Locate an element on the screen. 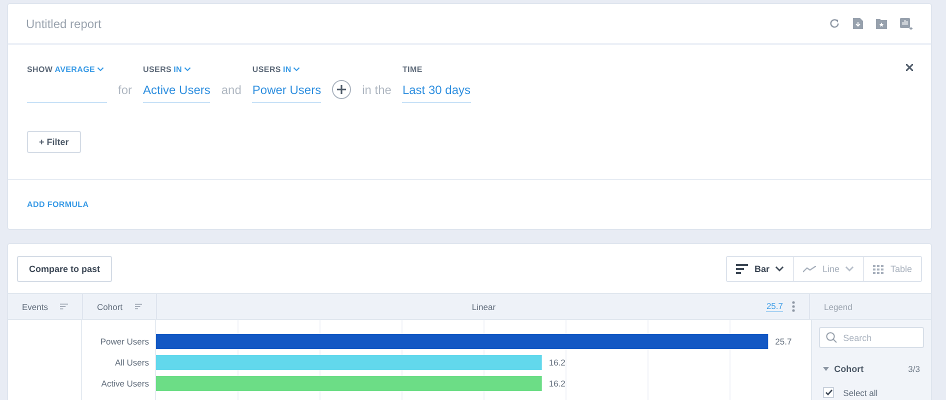 Image resolution: width=946 pixels, height=400 pixels. compare-button: Compare to past is located at coordinates (64, 269).